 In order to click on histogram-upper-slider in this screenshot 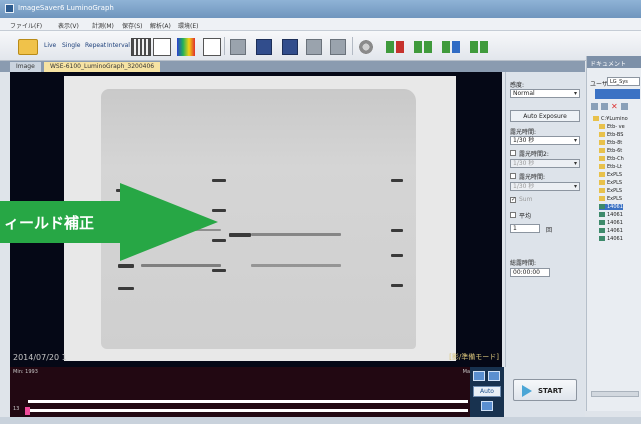, I will do `click(248, 401)`.